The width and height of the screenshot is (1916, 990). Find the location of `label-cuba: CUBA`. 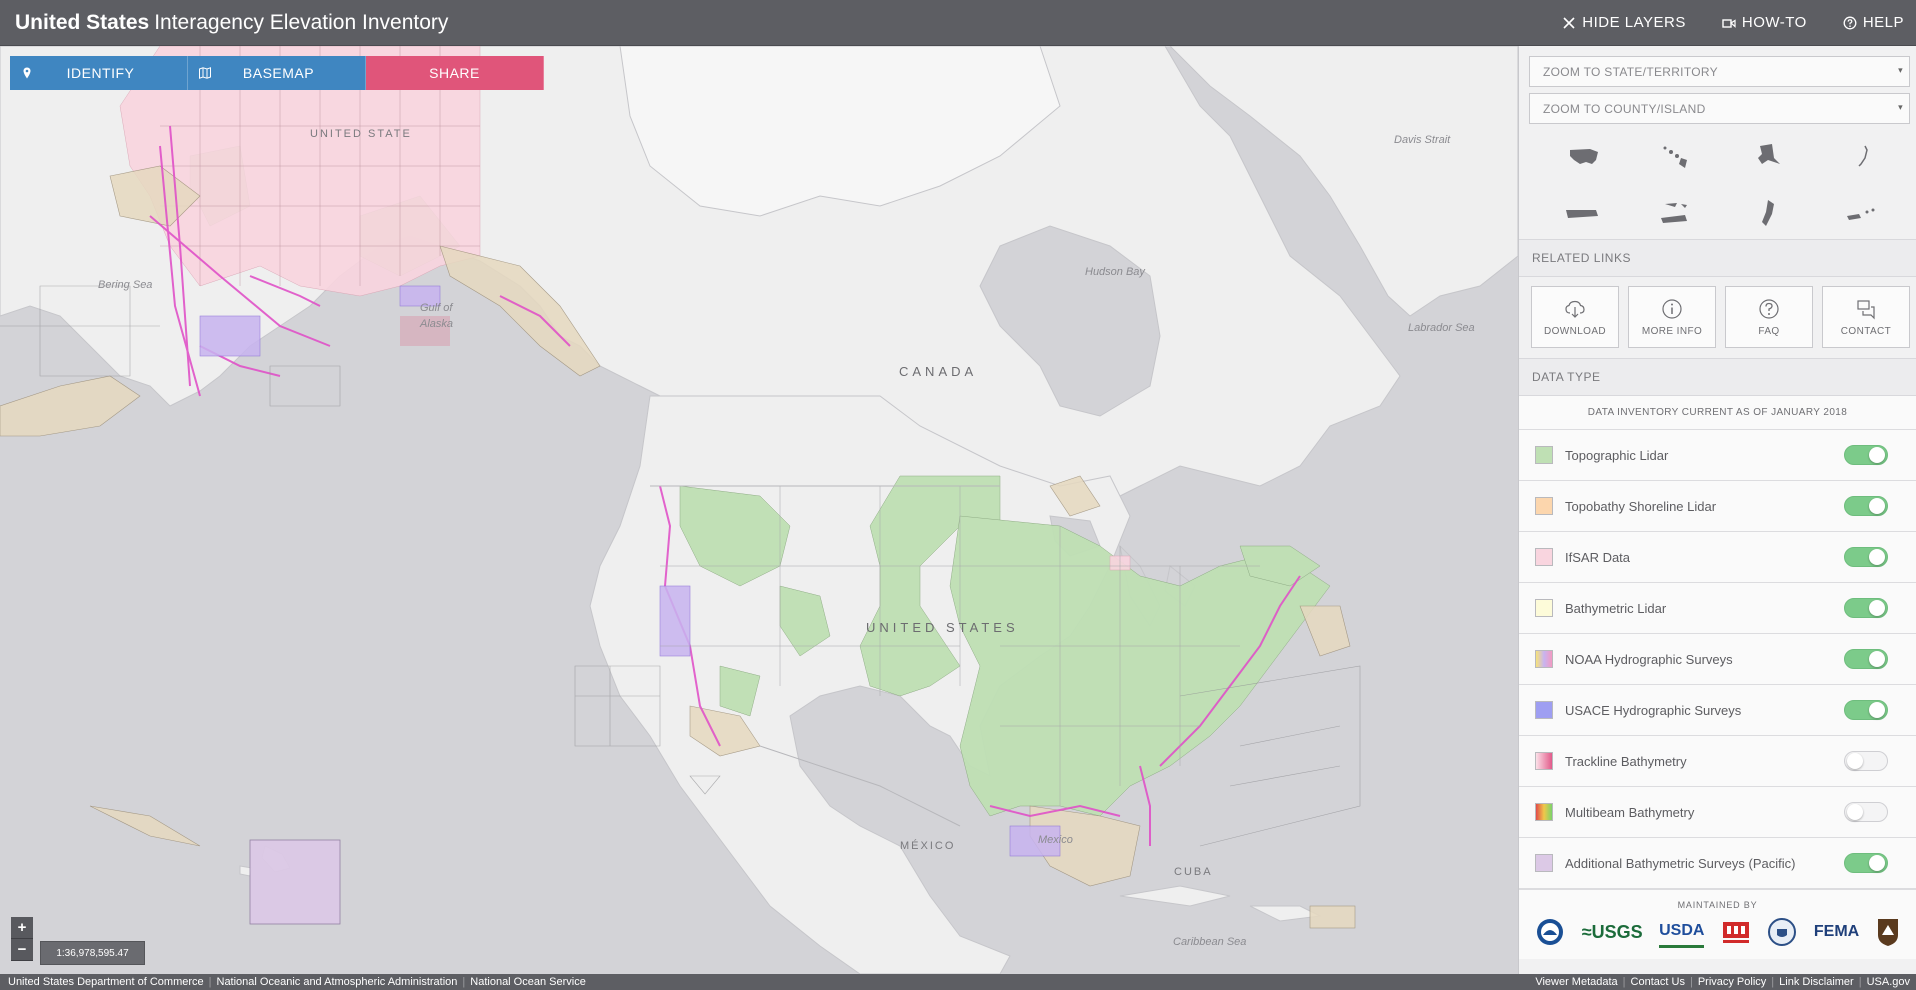

label-cuba: CUBA is located at coordinates (1193, 872).